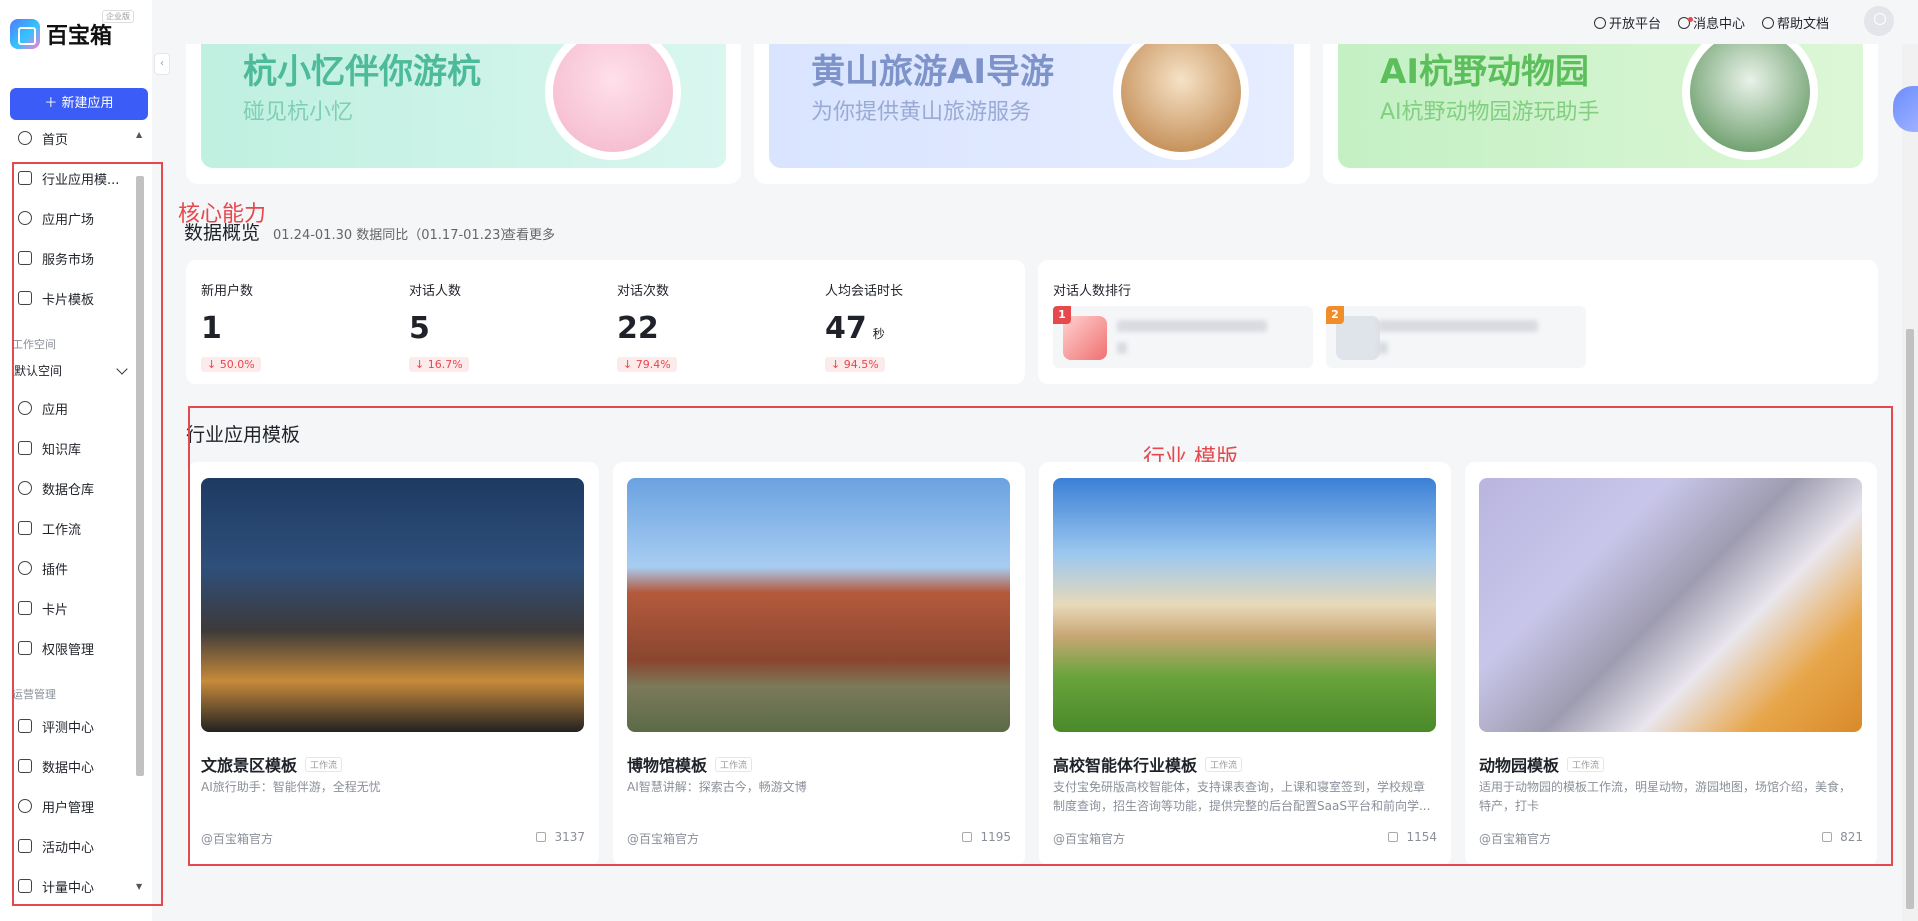  I want to click on mountain-image, so click(1181, 102).